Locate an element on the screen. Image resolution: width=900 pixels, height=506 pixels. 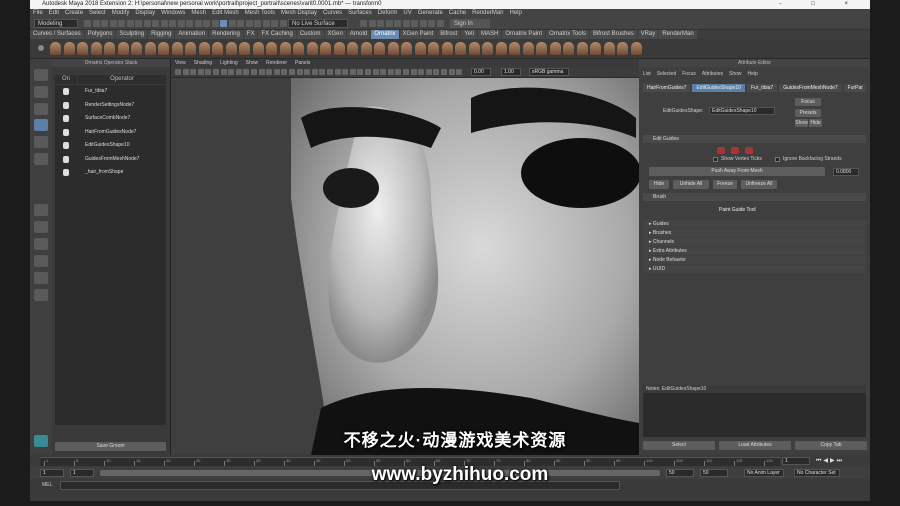
shelf-tab-renderman: RenderMan is located at coordinates (678, 34).